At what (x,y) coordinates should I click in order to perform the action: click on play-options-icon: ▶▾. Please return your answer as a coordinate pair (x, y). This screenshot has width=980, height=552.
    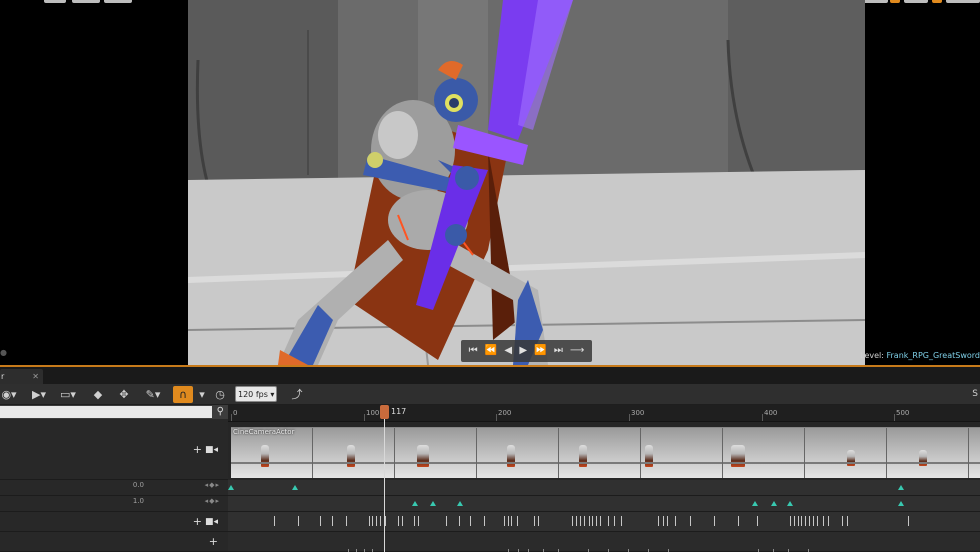
    Looking at the image, I should click on (39, 394).